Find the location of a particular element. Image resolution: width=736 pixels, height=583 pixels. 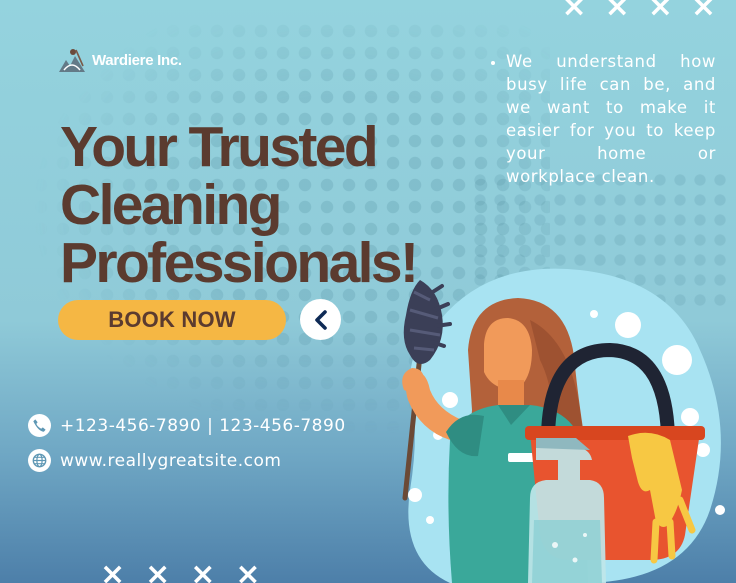

globe-icon is located at coordinates (39, 460).